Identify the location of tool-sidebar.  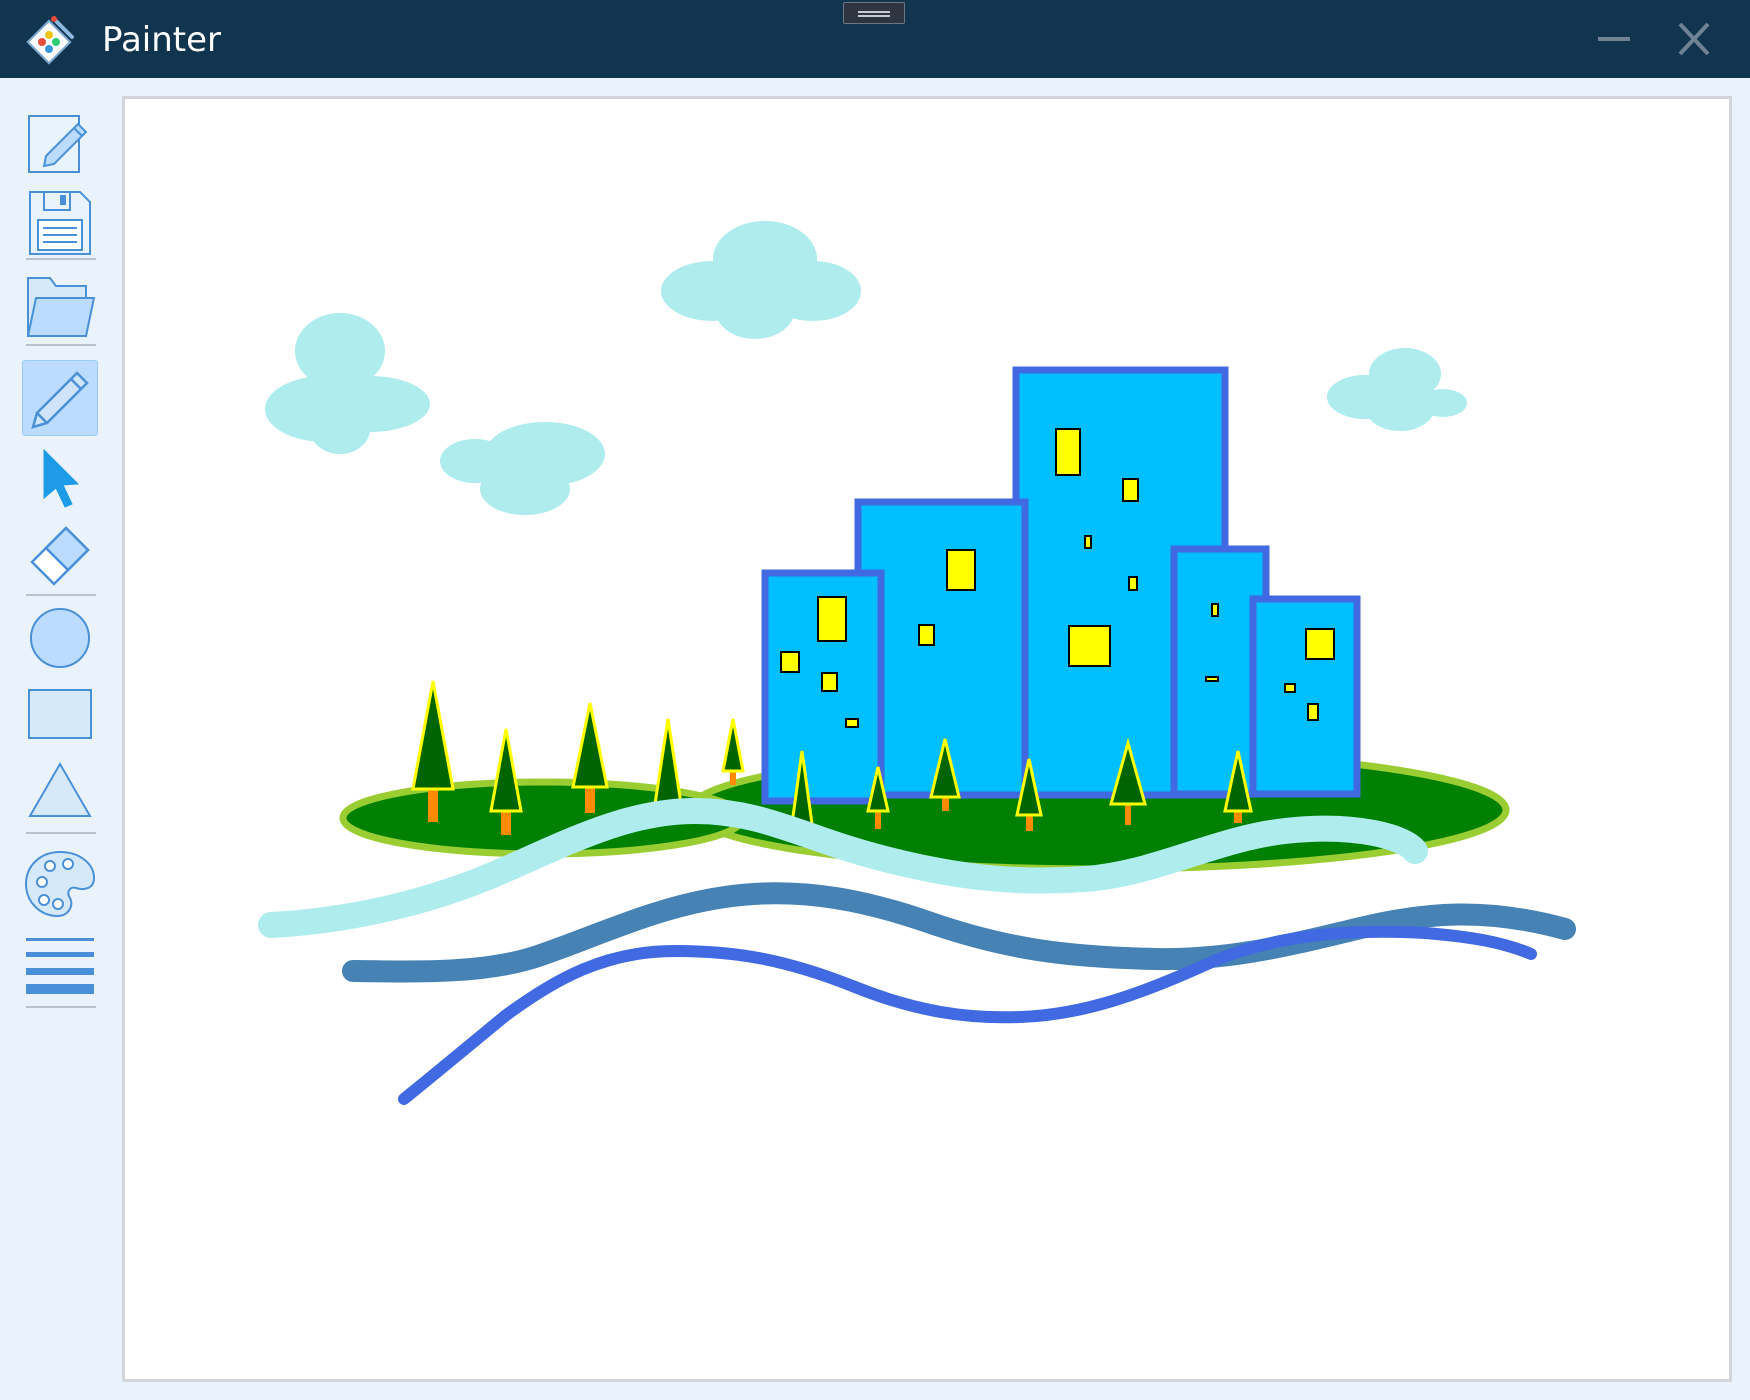
(60, 739).